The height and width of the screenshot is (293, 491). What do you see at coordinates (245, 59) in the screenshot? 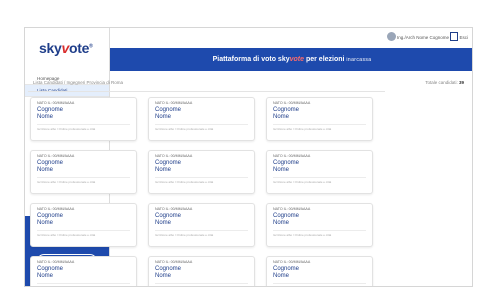
I see `banner-text: Piattaforma di voto` at bounding box center [245, 59].